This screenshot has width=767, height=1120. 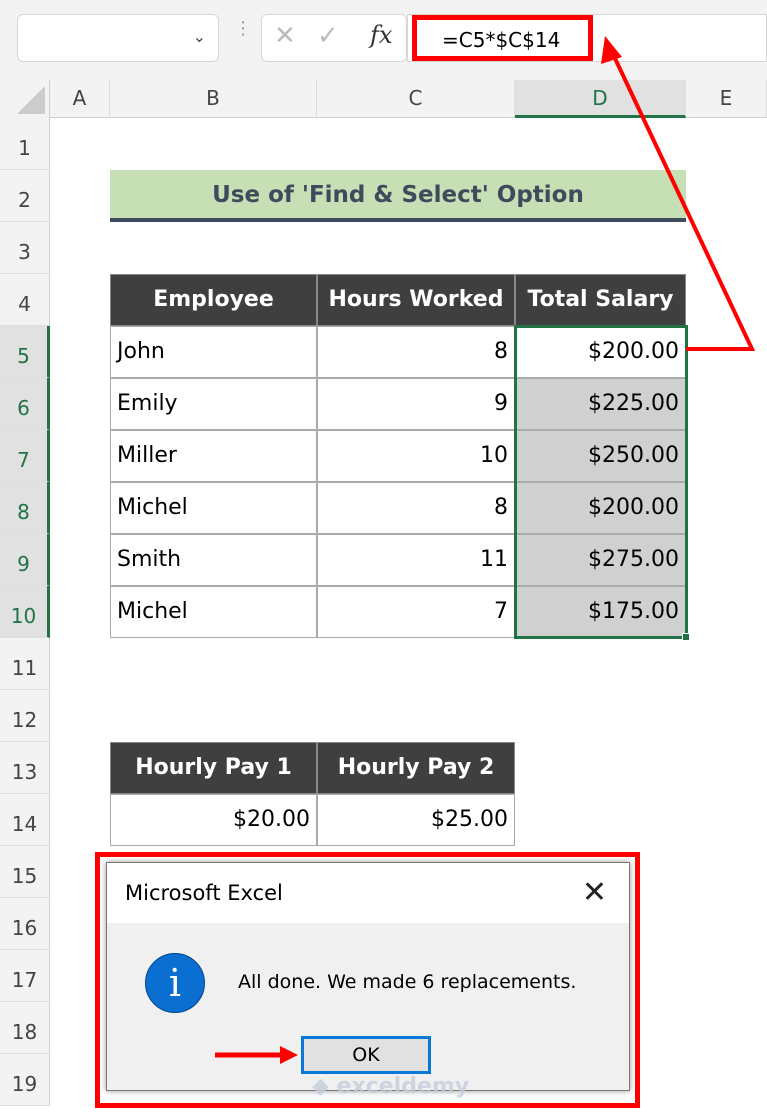 I want to click on arrowhead-formula, so click(x=611, y=50).